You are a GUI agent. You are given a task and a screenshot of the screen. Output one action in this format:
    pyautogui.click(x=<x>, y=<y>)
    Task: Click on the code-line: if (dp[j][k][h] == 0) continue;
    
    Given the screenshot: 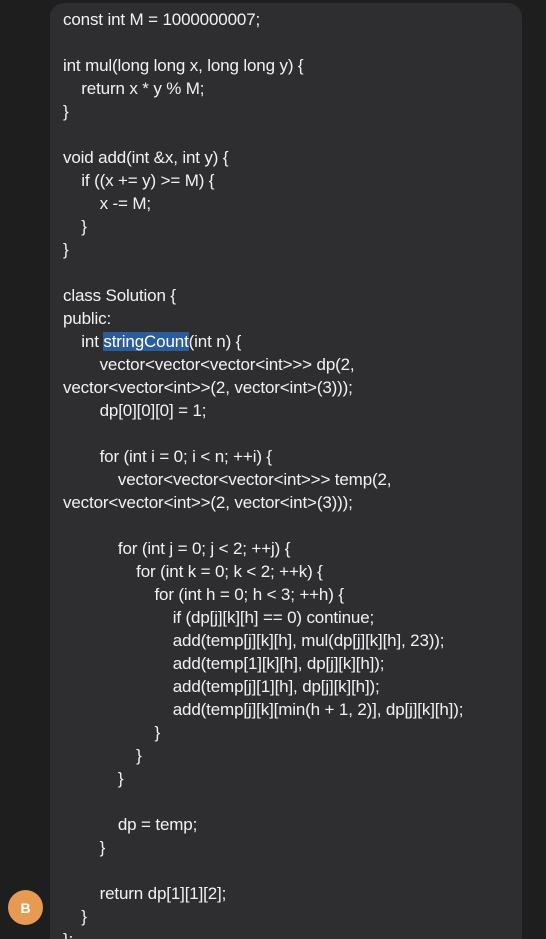 What is the action you would take?
    pyautogui.click(x=219, y=617)
    